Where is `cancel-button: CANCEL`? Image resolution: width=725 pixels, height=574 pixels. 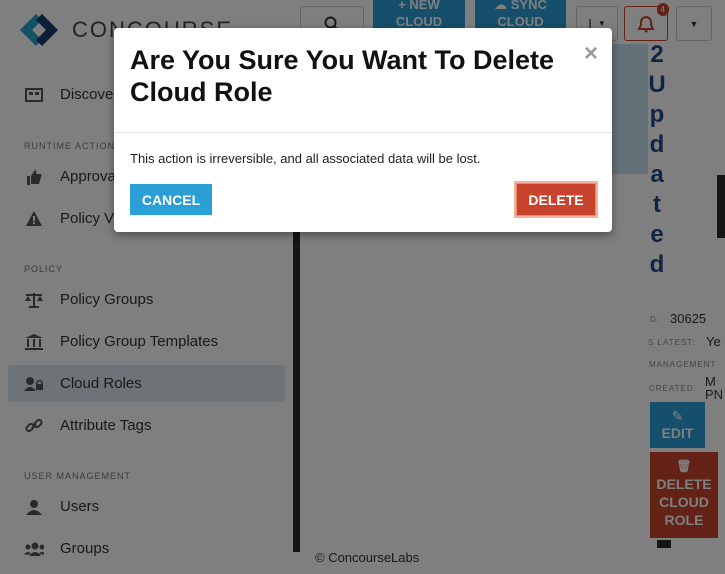 cancel-button: CANCEL is located at coordinates (171, 199).